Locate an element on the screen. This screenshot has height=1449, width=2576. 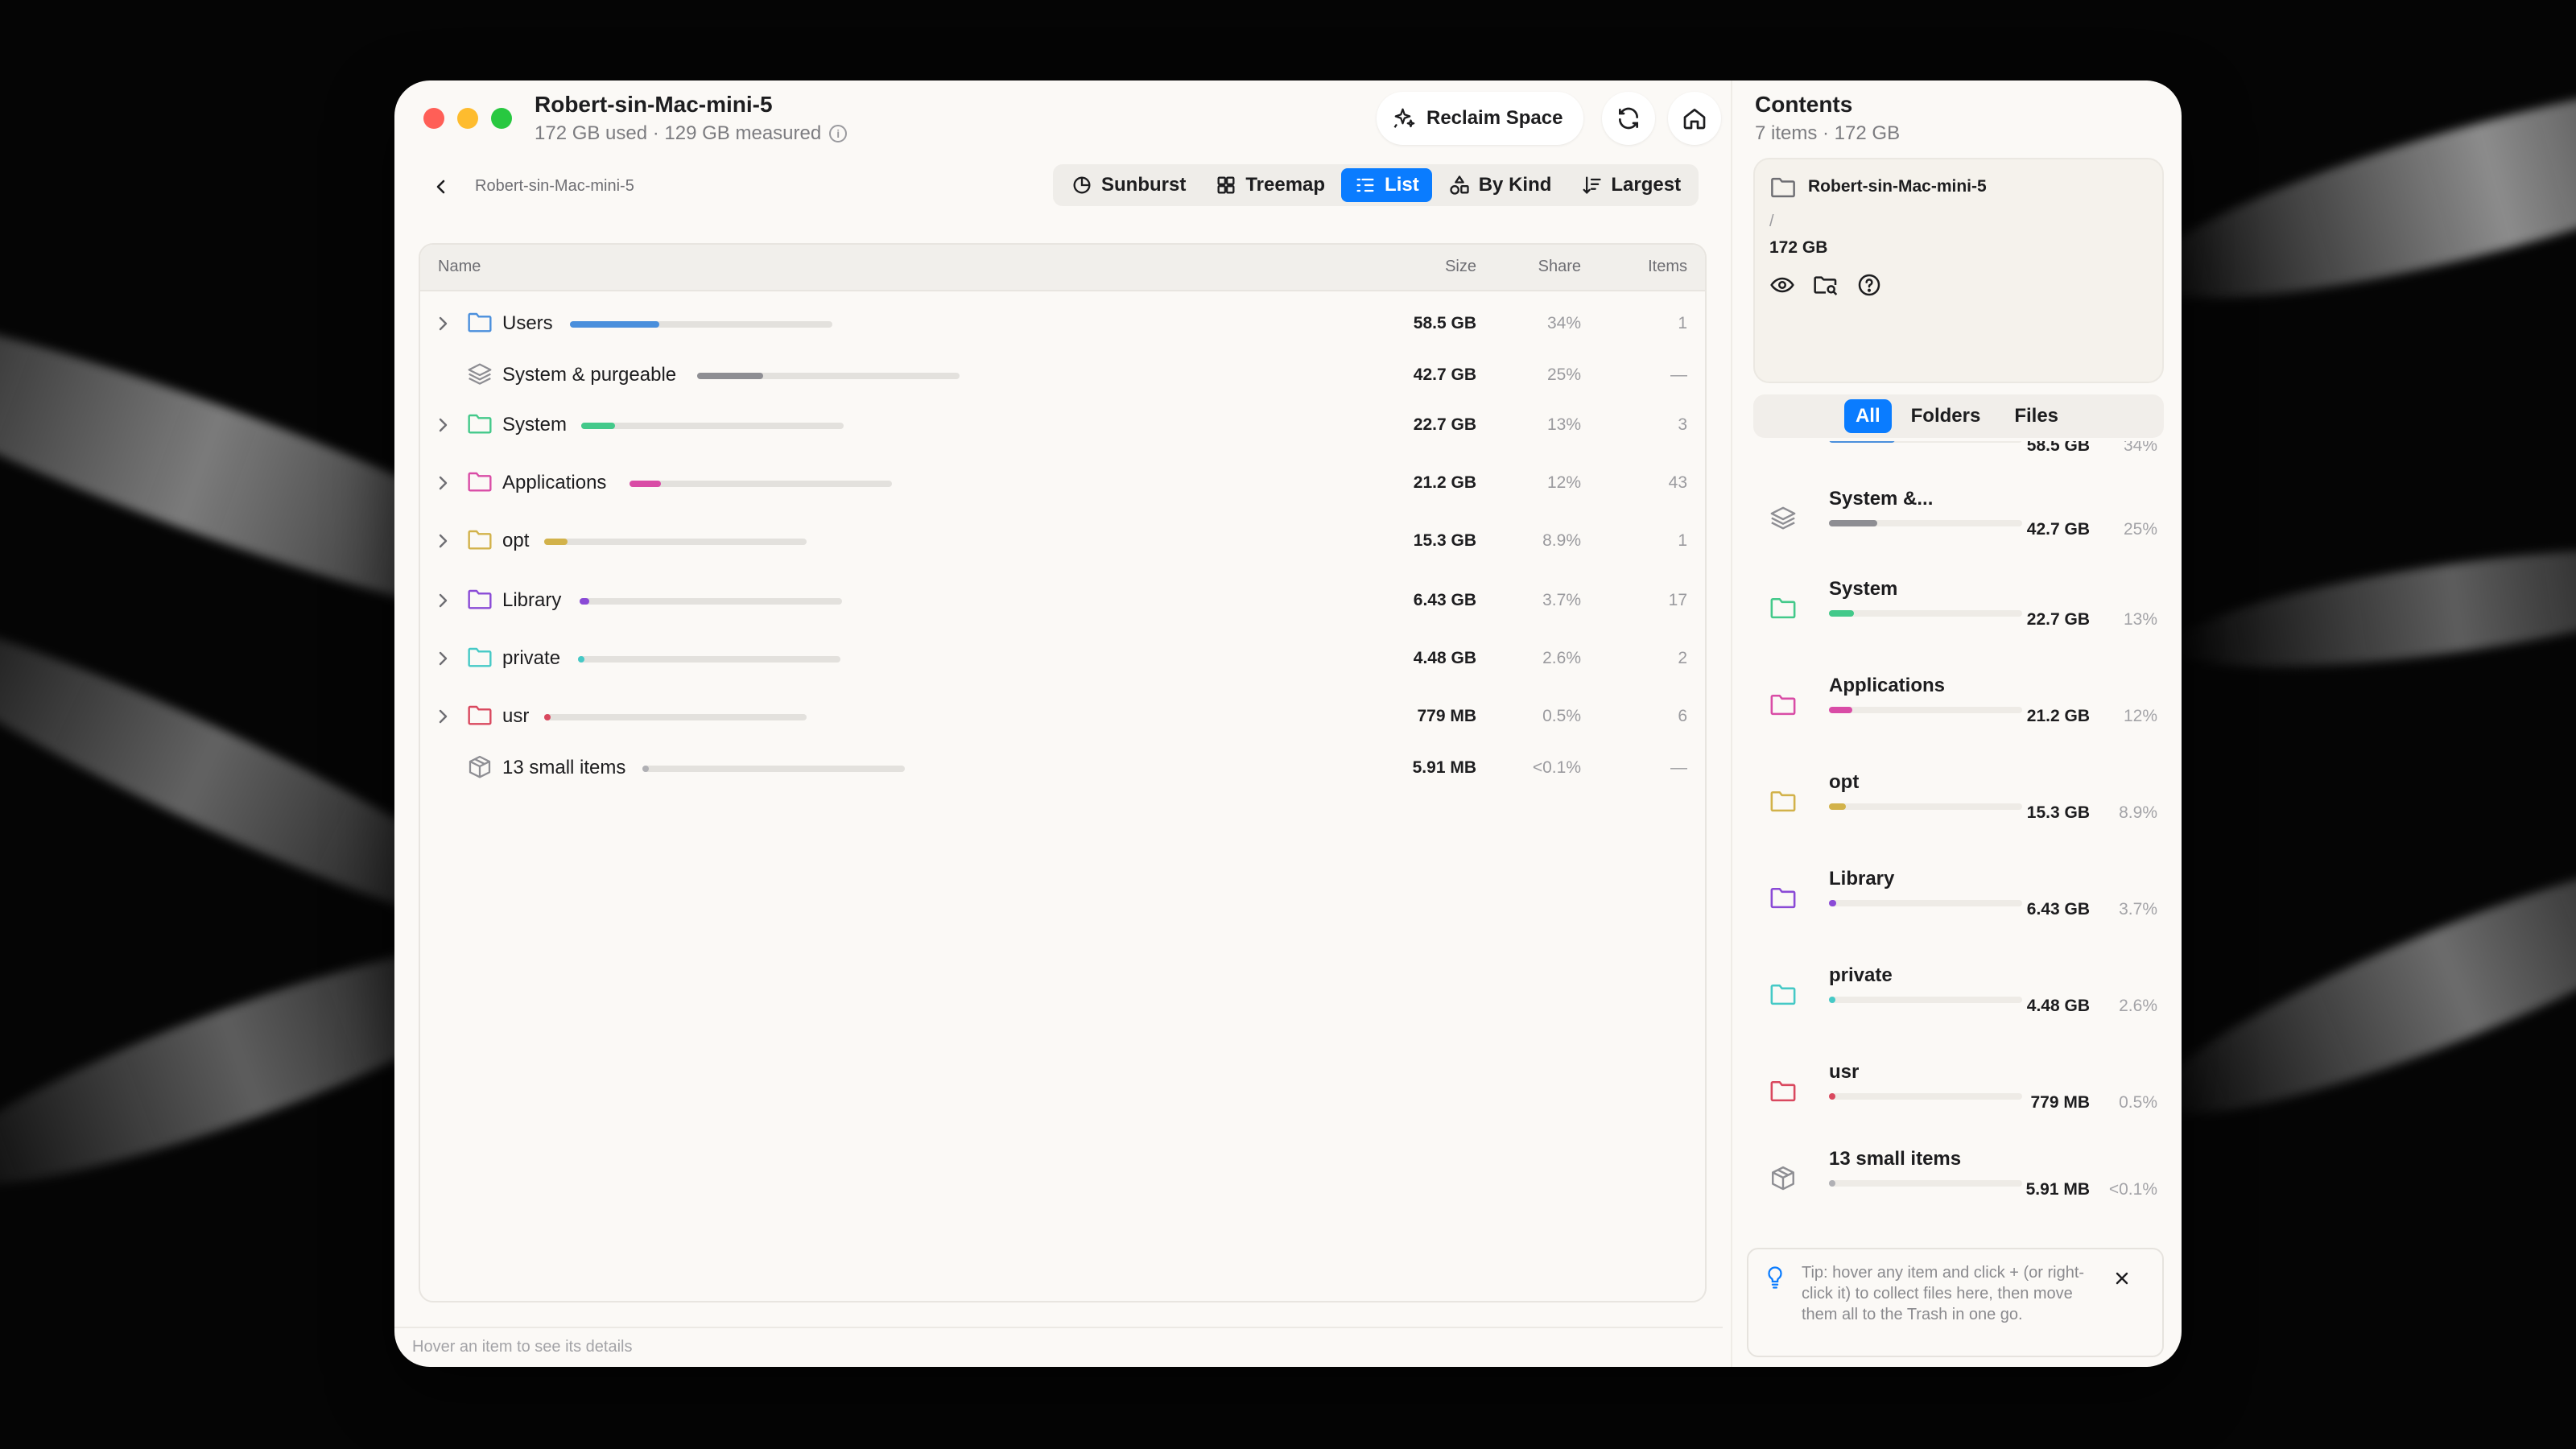
row-size: 779 MB is located at coordinates (1446, 716).